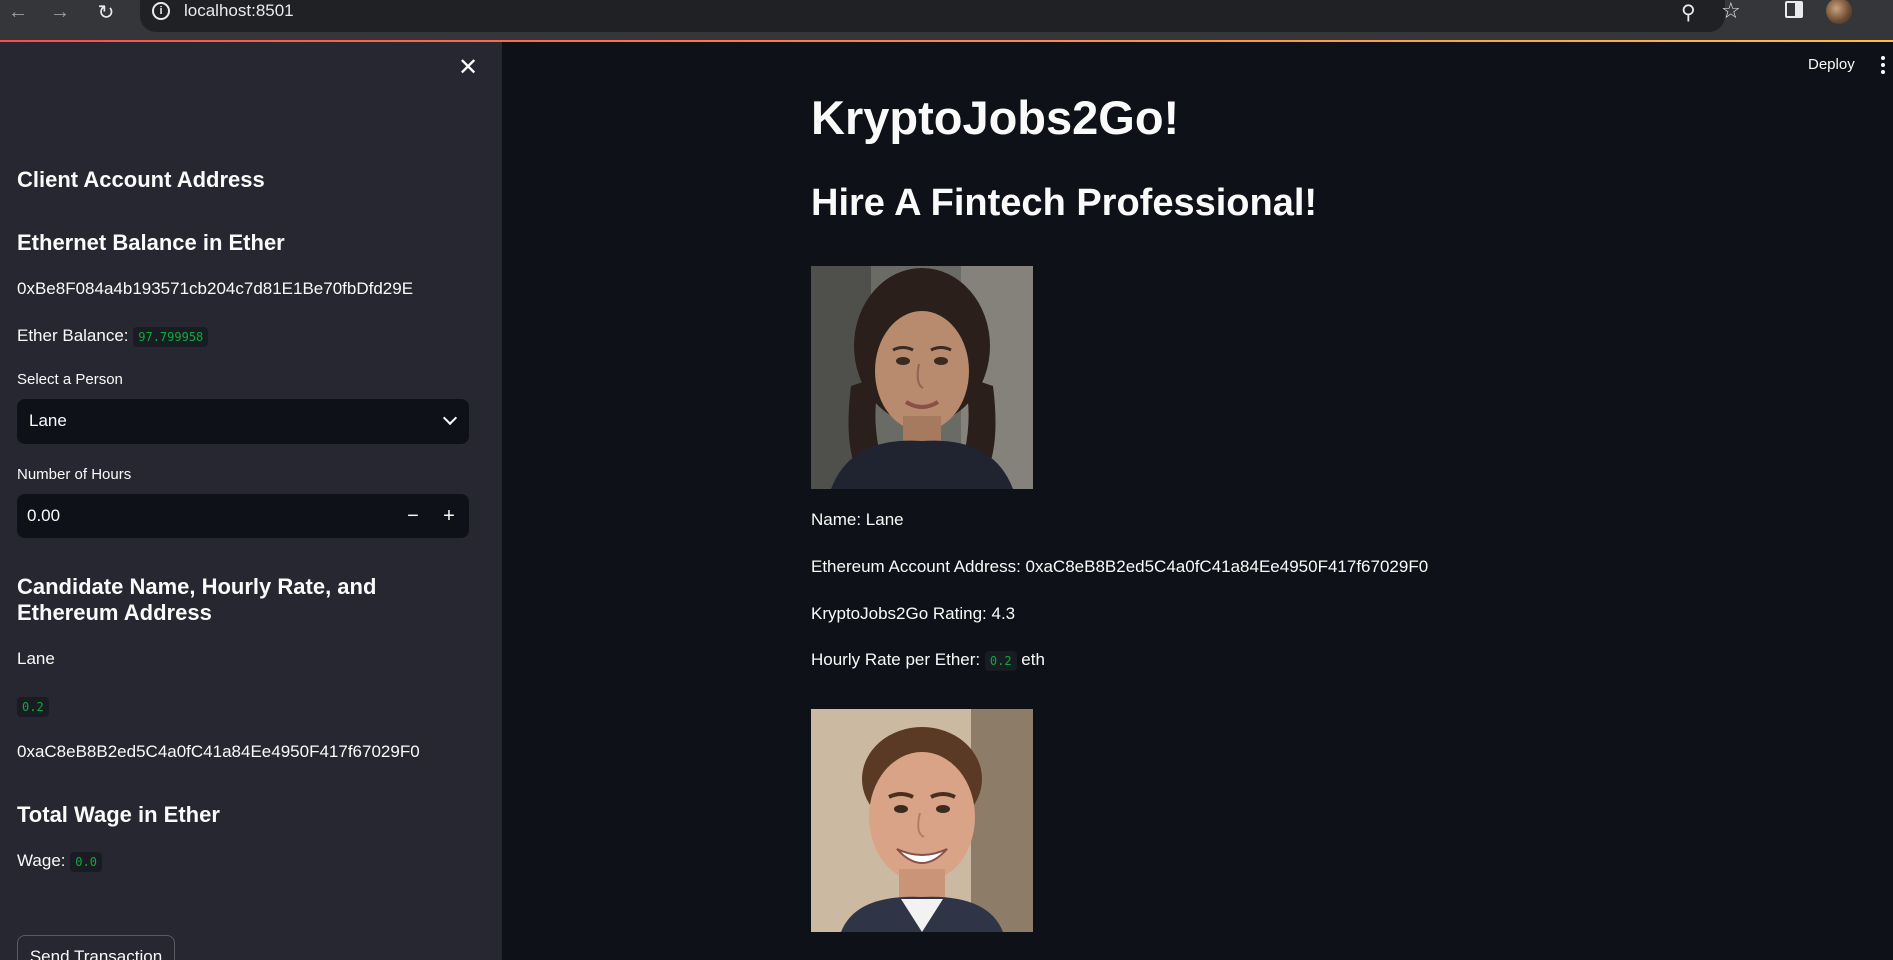 The height and width of the screenshot is (960, 1893). I want to click on total-wage-heading: Total Wage in Ether, so click(118, 814).